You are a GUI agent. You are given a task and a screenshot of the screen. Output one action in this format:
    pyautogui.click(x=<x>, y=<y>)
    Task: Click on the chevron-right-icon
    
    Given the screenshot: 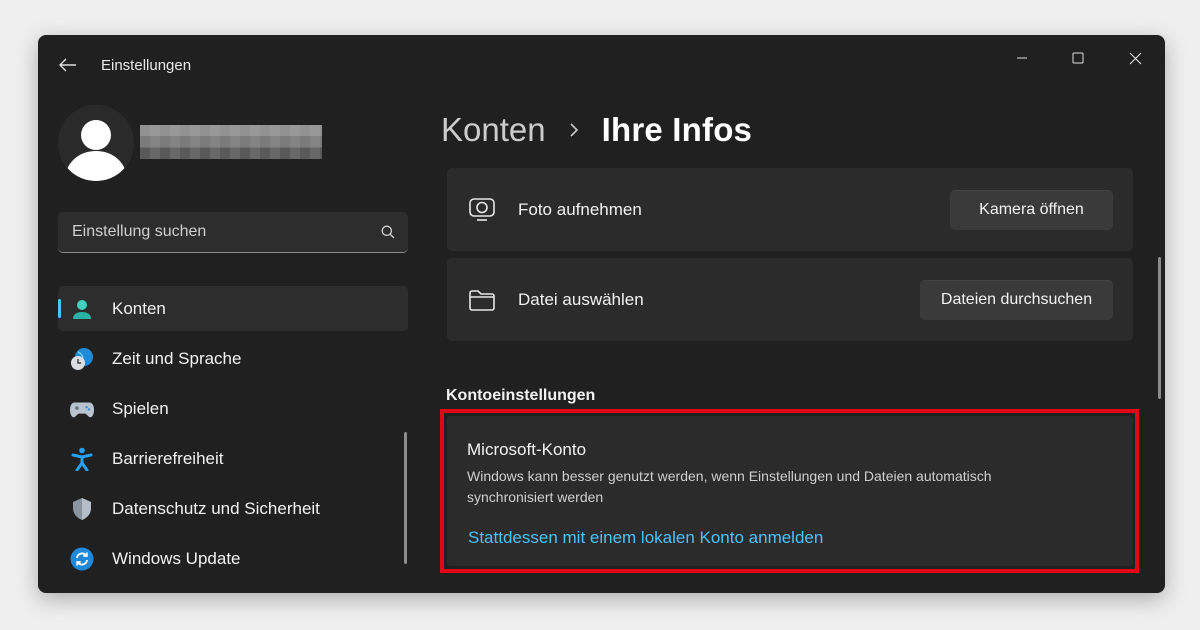 What is the action you would take?
    pyautogui.click(x=574, y=130)
    